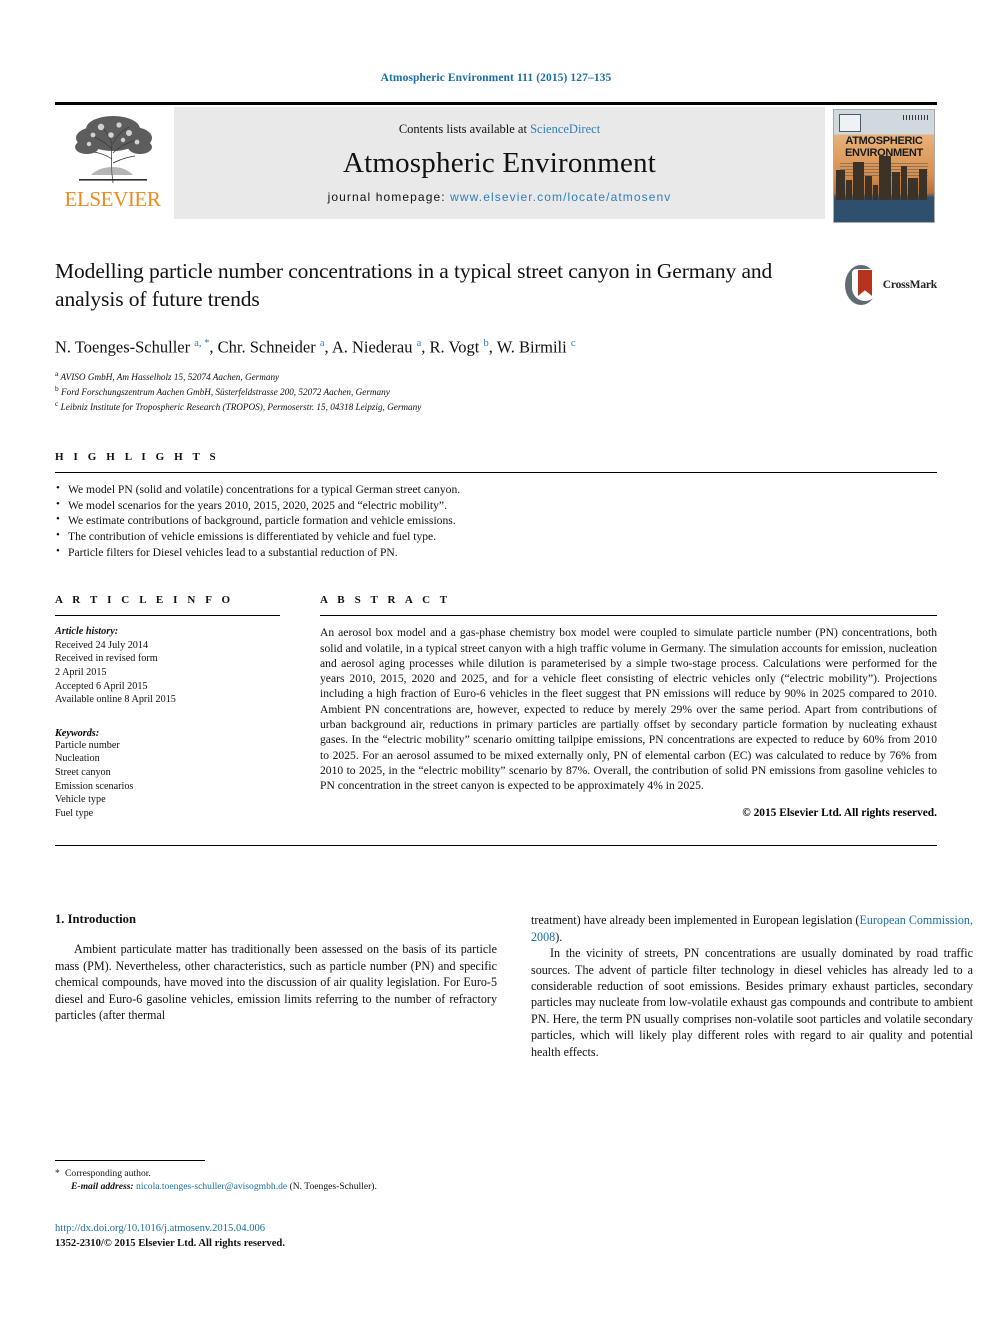 The width and height of the screenshot is (992, 1323). Describe the element at coordinates (106, 659) in the screenshot. I see `history-line: Received in revised form` at that location.